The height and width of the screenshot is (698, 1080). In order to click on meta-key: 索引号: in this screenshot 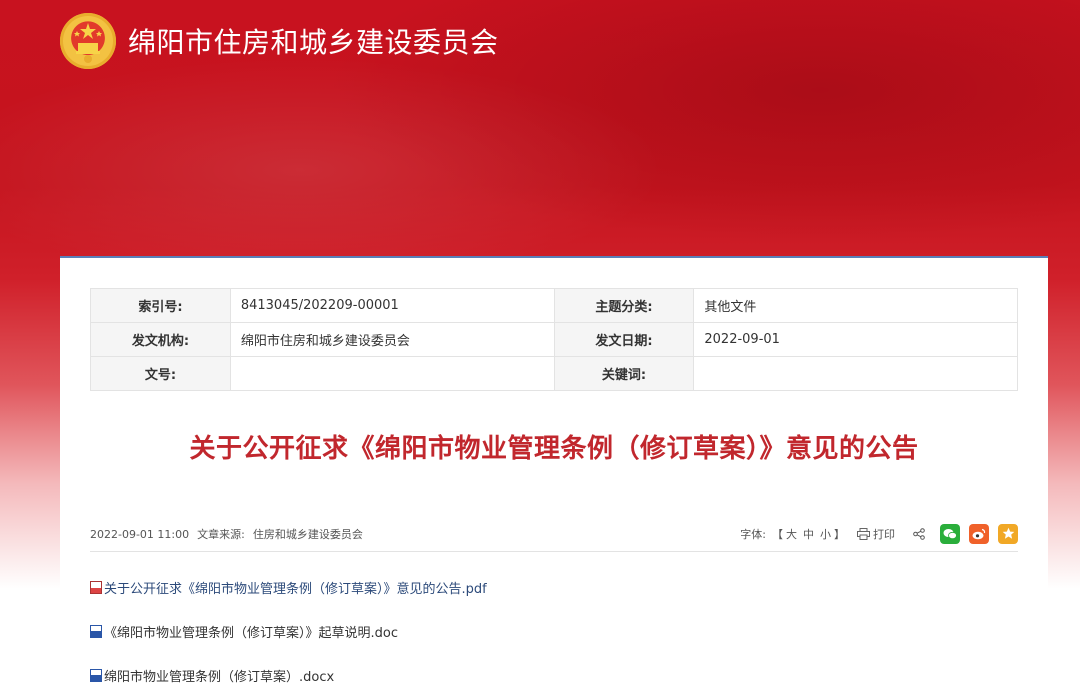, I will do `click(160, 305)`.